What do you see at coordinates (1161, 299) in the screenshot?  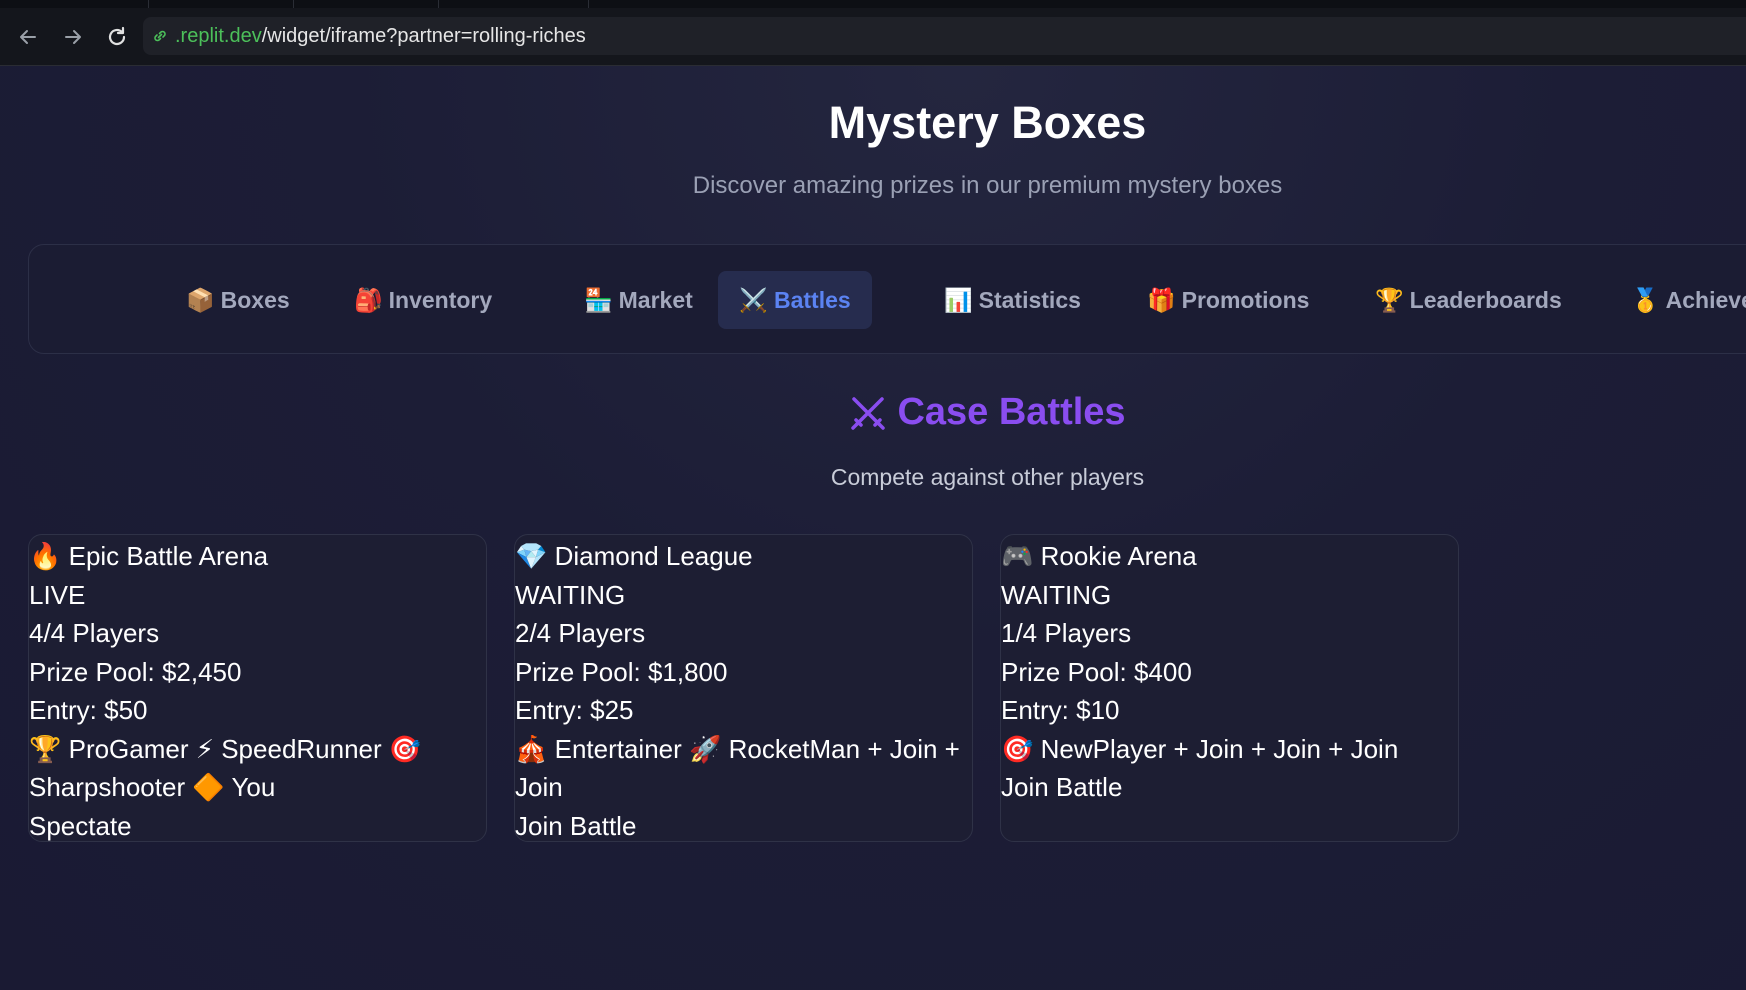 I see `gift-icon: 🎁` at bounding box center [1161, 299].